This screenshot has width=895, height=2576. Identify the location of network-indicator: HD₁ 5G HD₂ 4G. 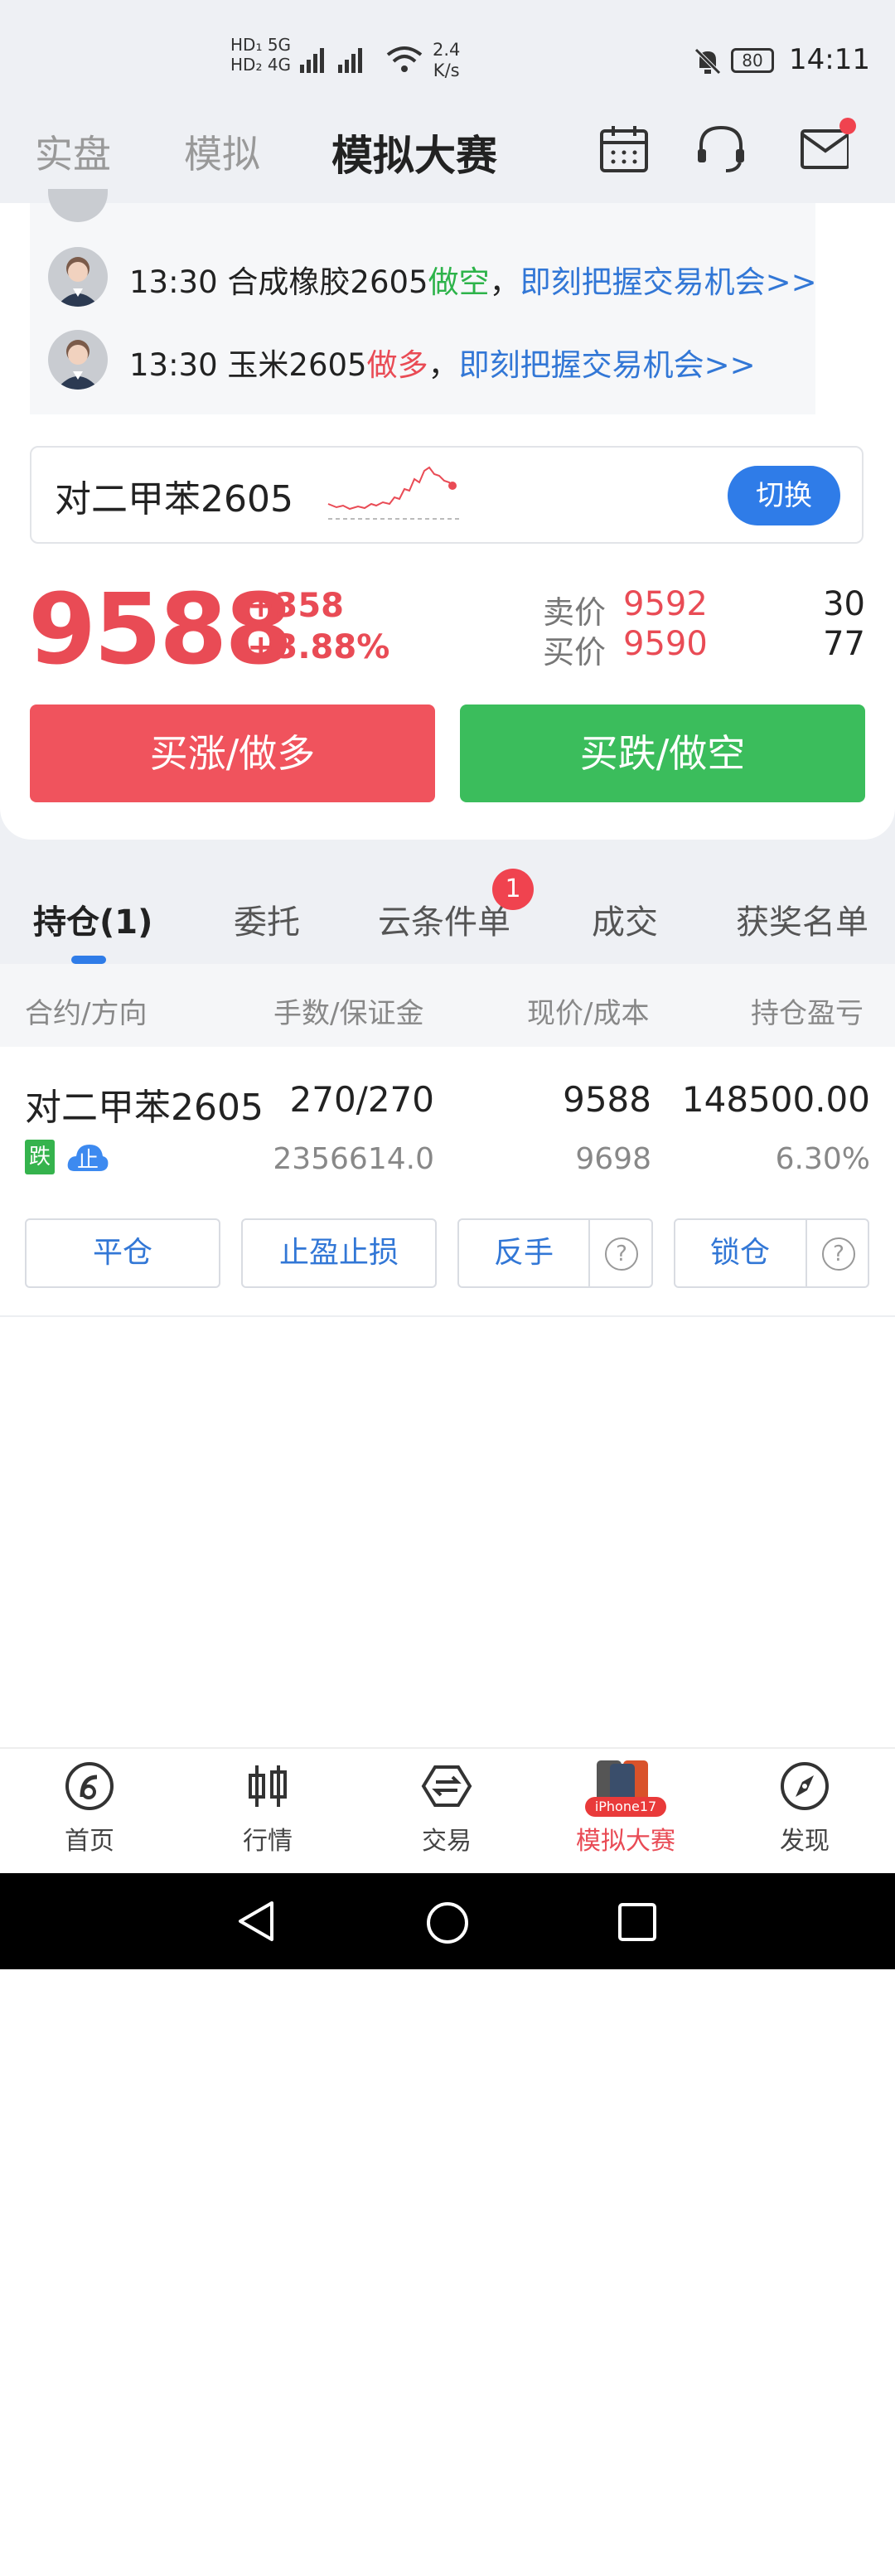
(261, 55).